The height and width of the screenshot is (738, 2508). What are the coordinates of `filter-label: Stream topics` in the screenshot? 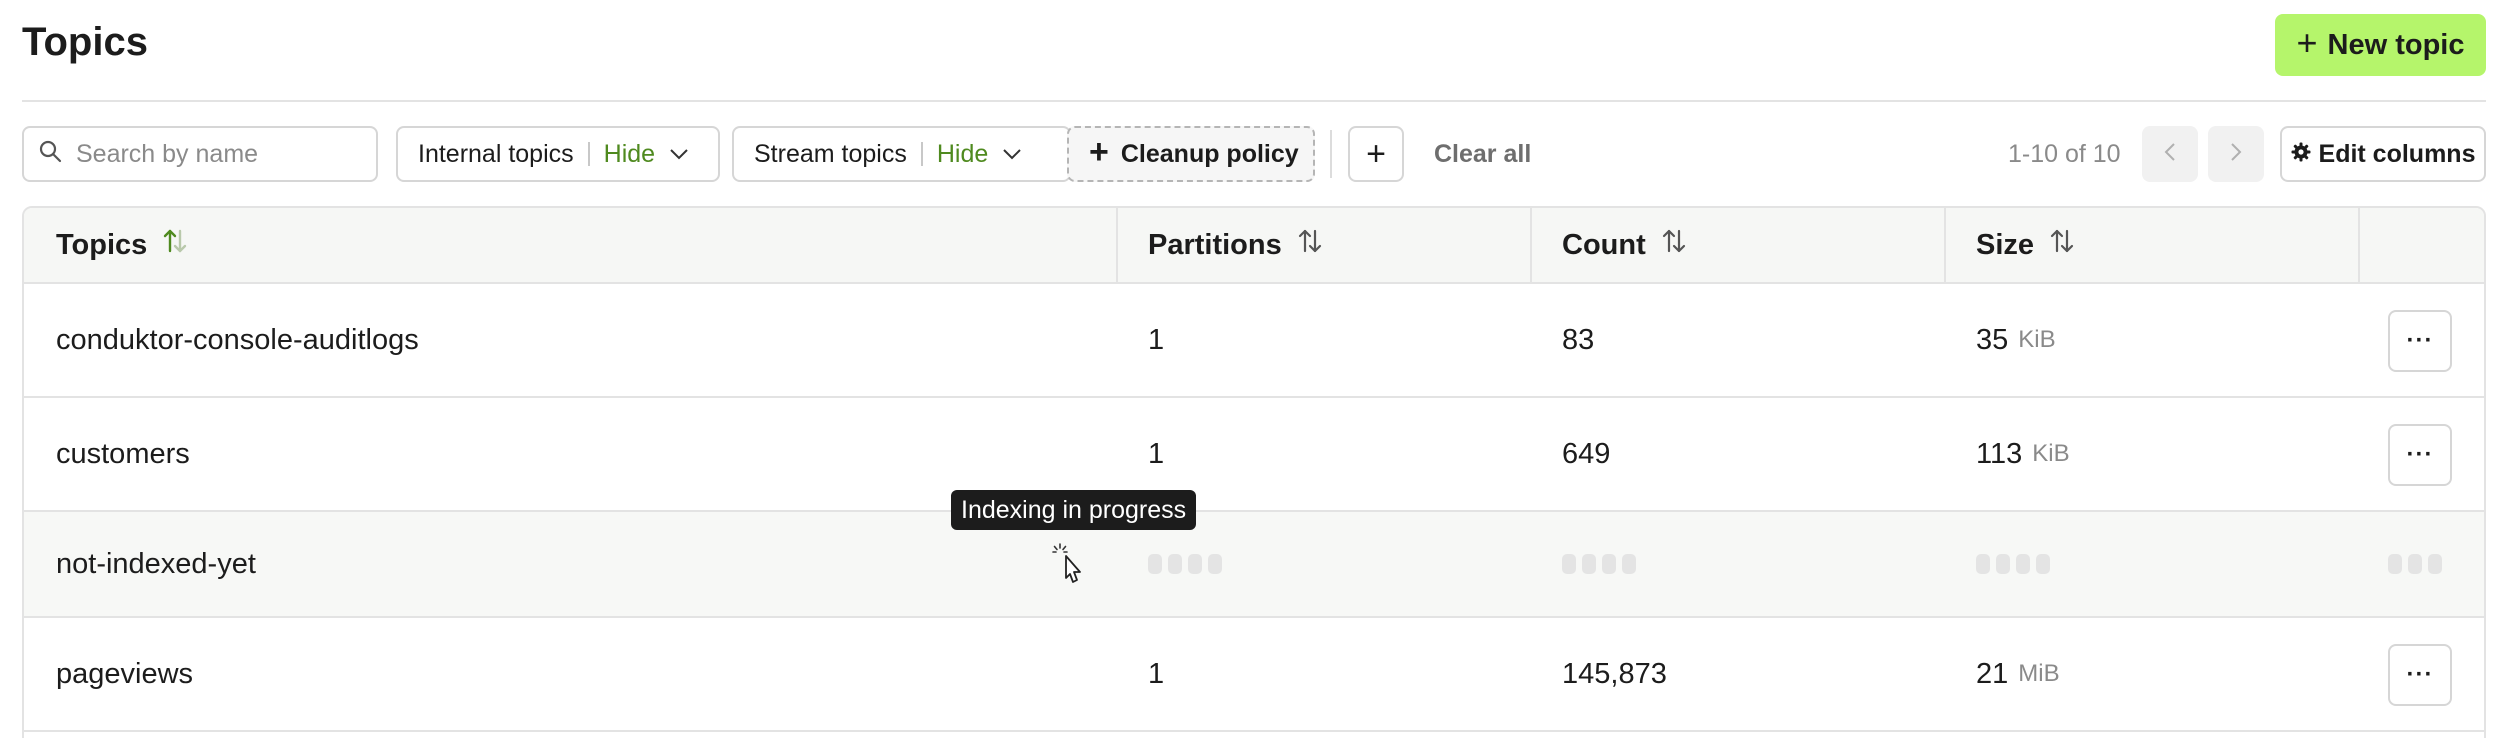 It's located at (830, 153).